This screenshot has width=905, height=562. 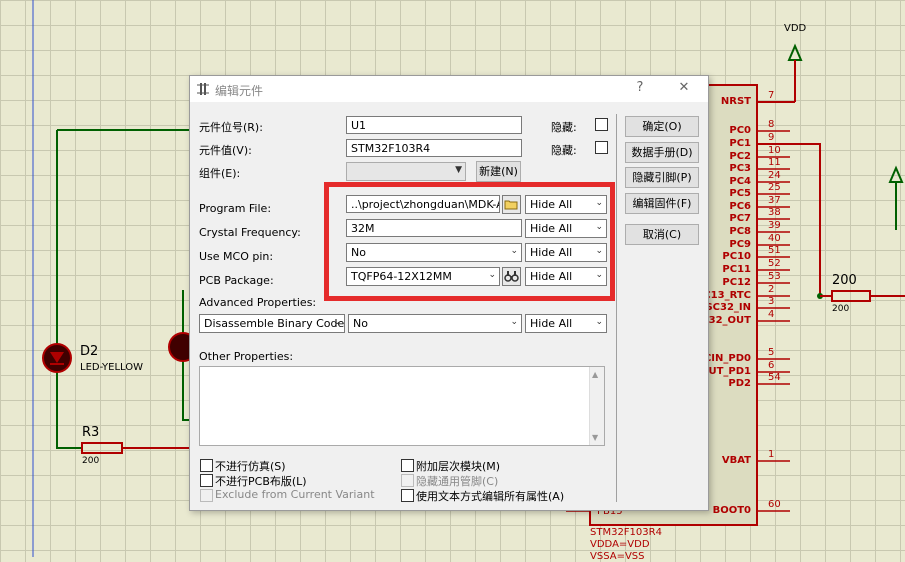 What do you see at coordinates (771, 352) in the screenshot?
I see `pin-number: 5` at bounding box center [771, 352].